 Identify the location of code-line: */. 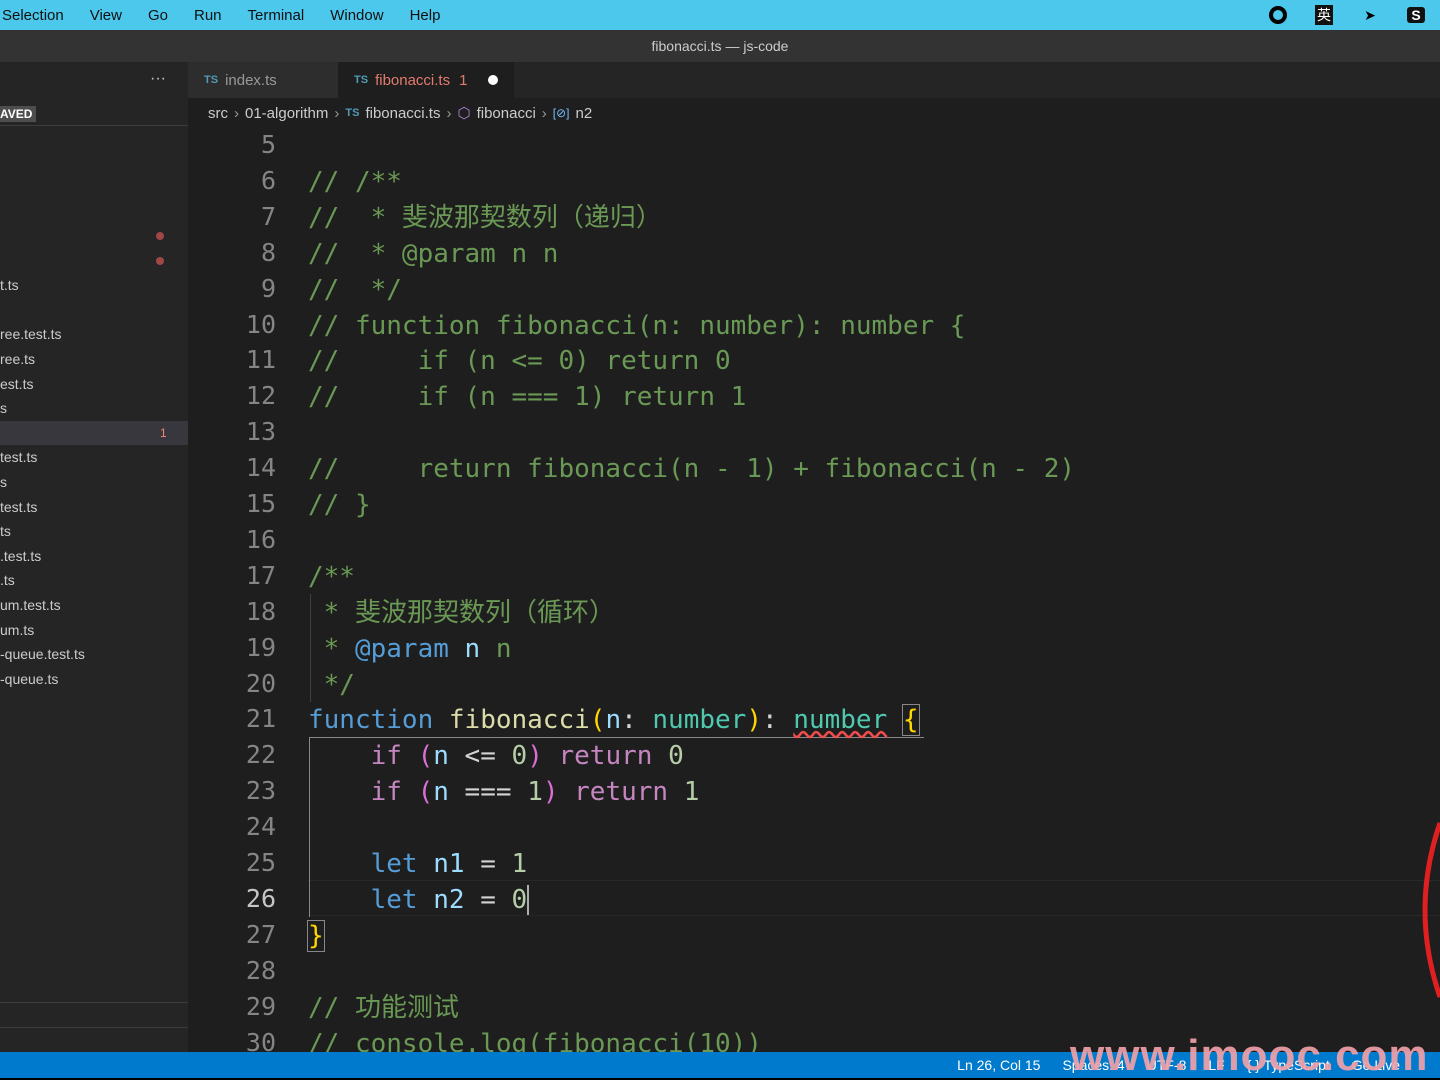
(331, 685).